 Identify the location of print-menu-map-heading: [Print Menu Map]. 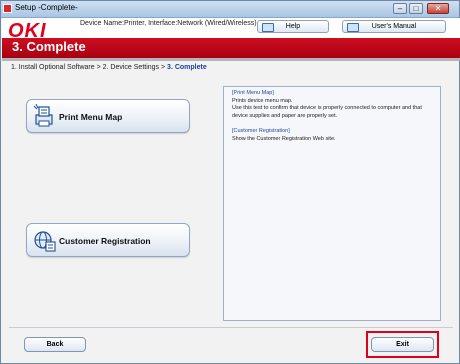
(253, 93).